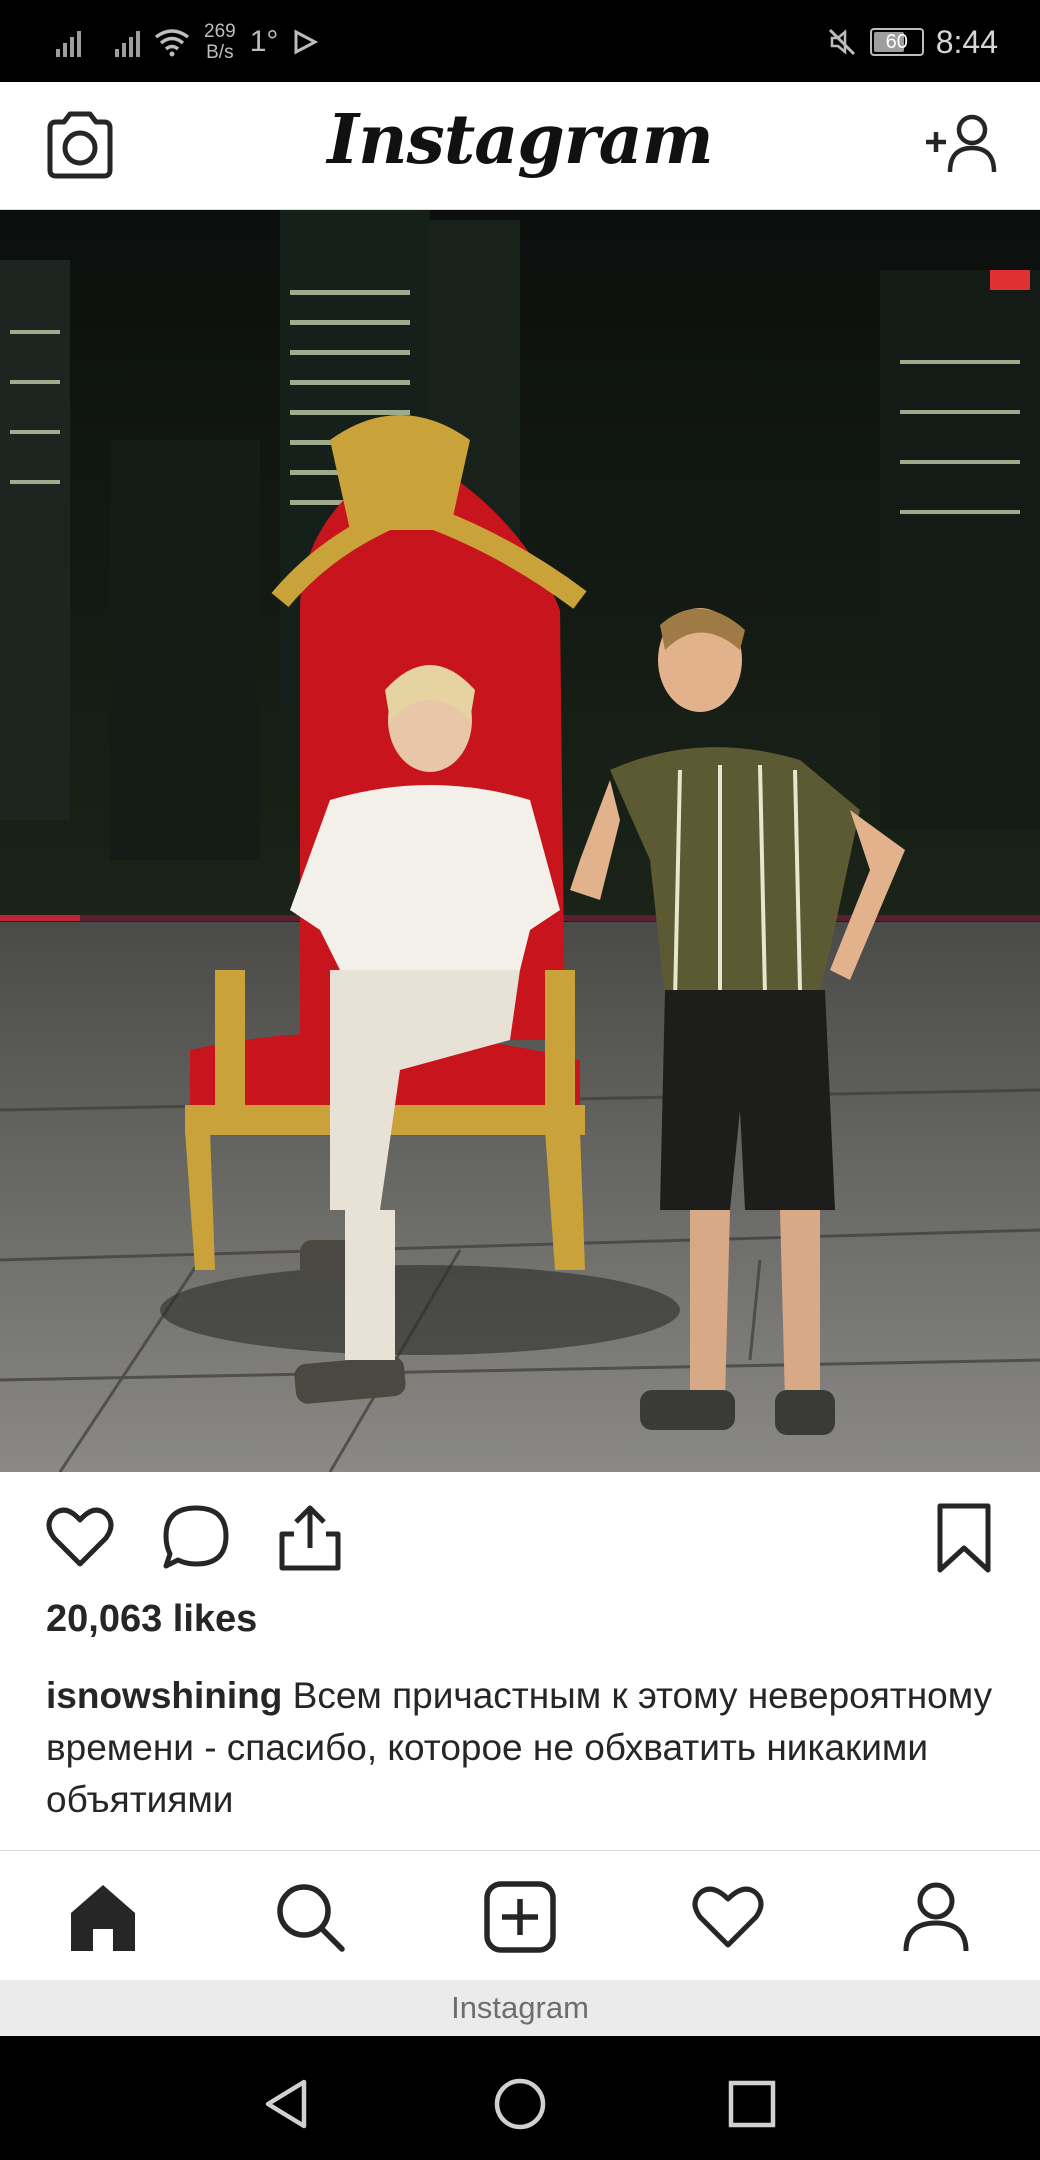 This screenshot has height=2160, width=1040. Describe the element at coordinates (310, 1538) in the screenshot. I see `share-icon` at that location.